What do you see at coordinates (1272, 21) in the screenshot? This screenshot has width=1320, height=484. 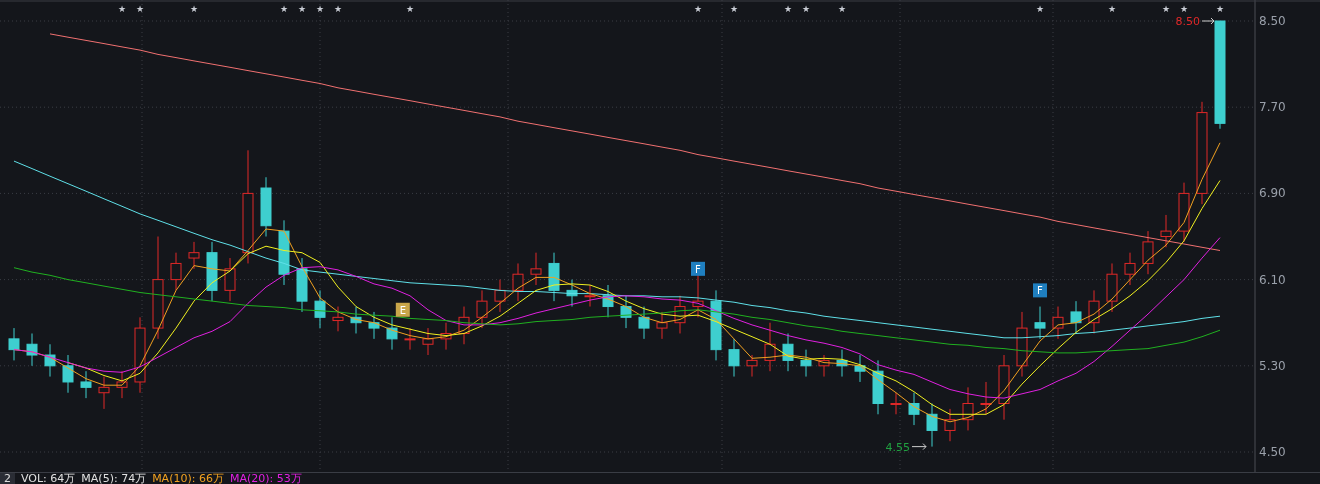 I see `price-axis-label: 8.50` at bounding box center [1272, 21].